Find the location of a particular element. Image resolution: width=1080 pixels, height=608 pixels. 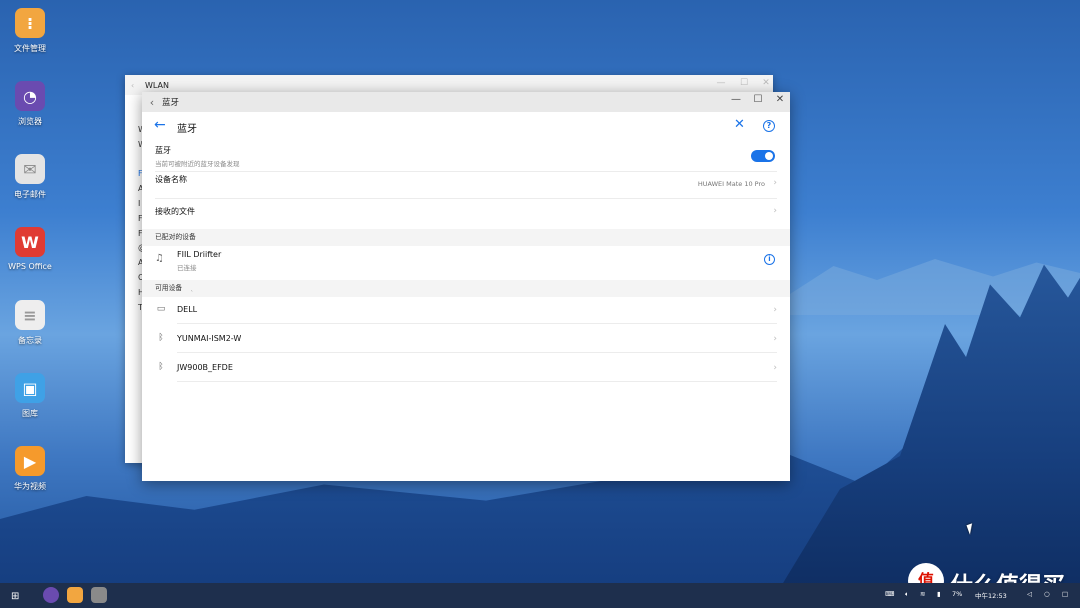

back-arrow-icon: ‹ is located at coordinates (132, 85).